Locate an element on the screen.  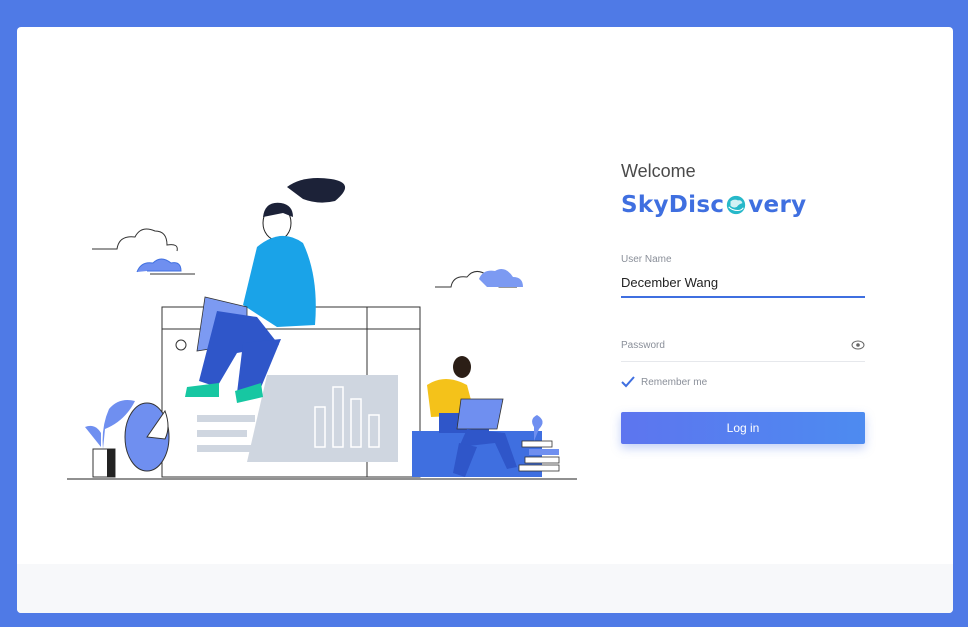
brand-suffix: very is located at coordinates (777, 205).